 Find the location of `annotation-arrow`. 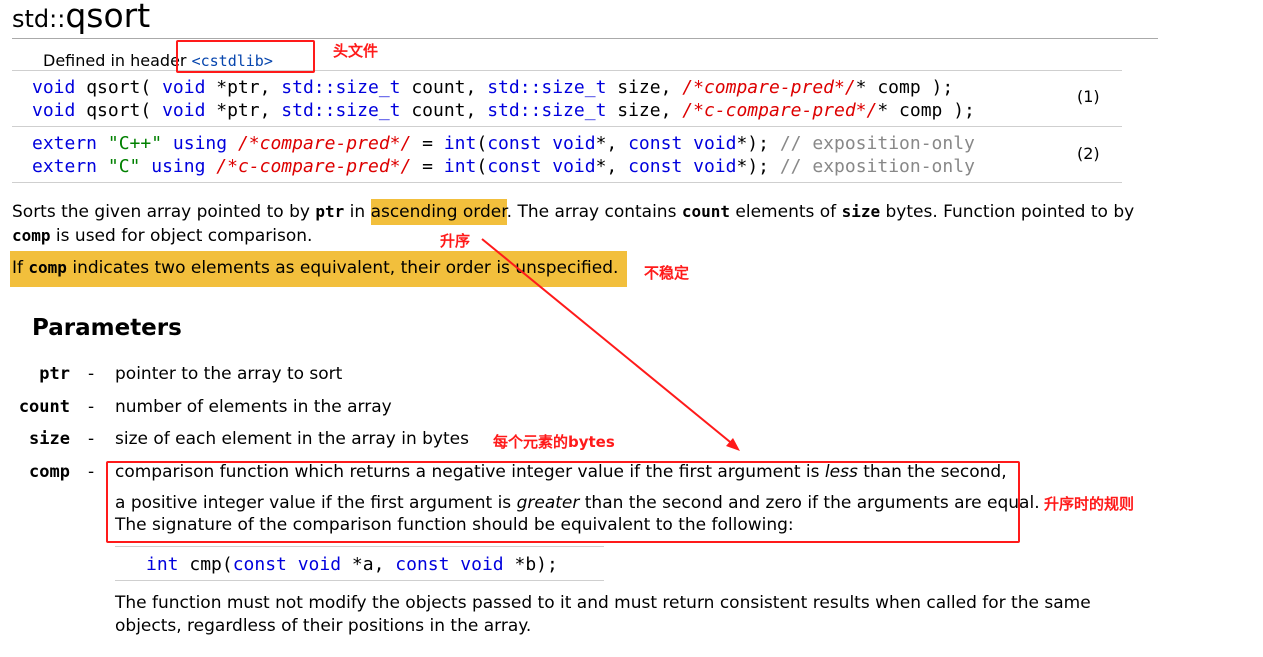

annotation-arrow is located at coordinates (610, 344).